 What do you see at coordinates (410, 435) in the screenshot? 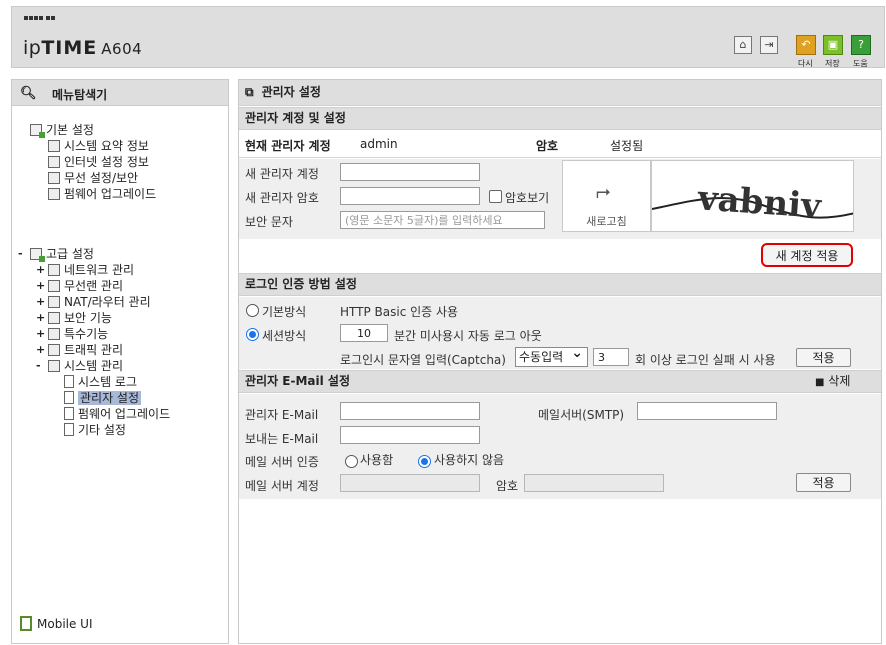
I see `sender-email-input` at bounding box center [410, 435].